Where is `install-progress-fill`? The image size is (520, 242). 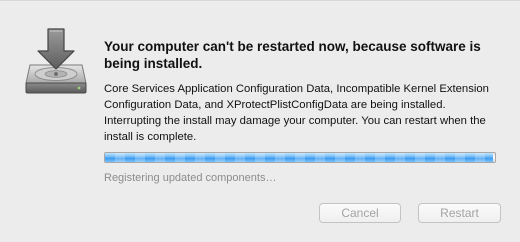 install-progress-fill is located at coordinates (299, 157).